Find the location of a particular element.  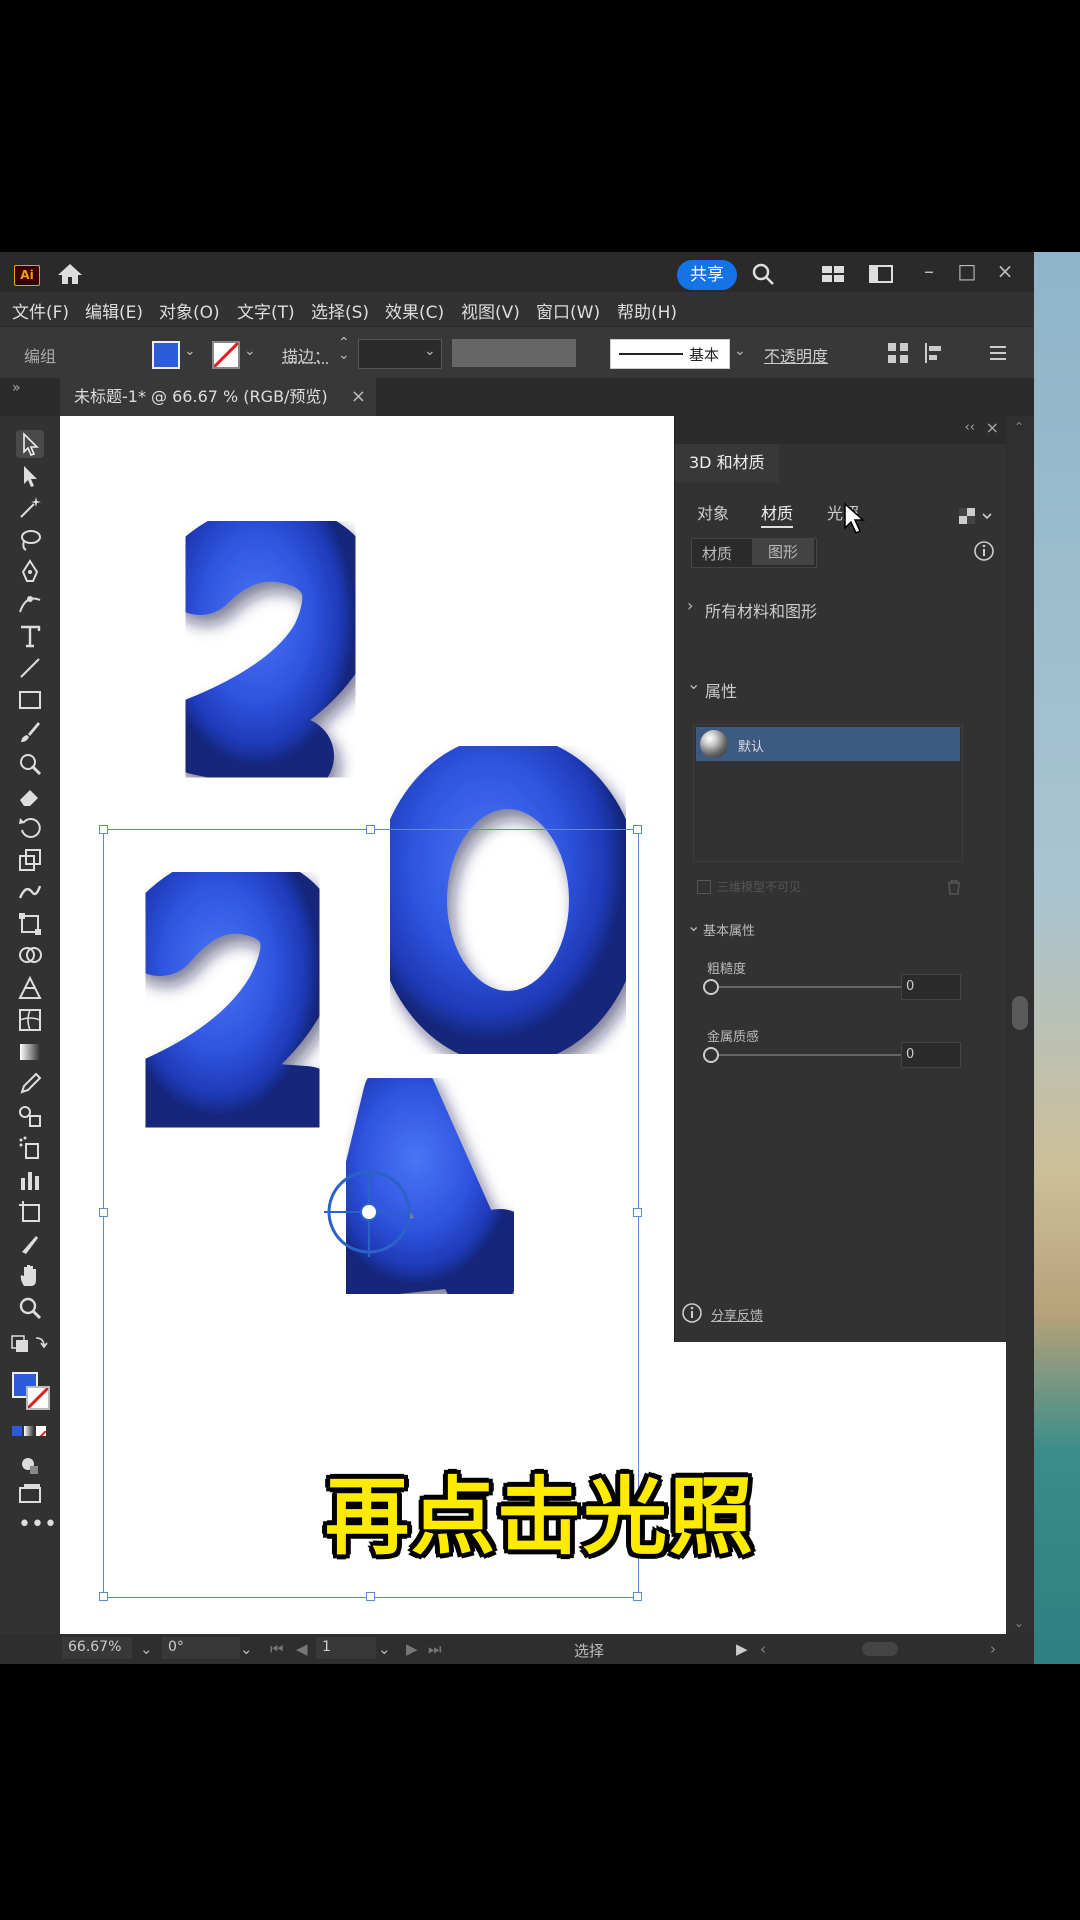

artboard-number-field: 1 is located at coordinates (346, 1648).